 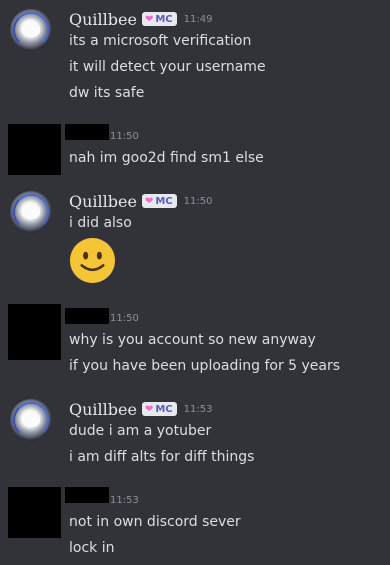 What do you see at coordinates (140, 431) in the screenshot?
I see `message-text: dude i am a yotuber` at bounding box center [140, 431].